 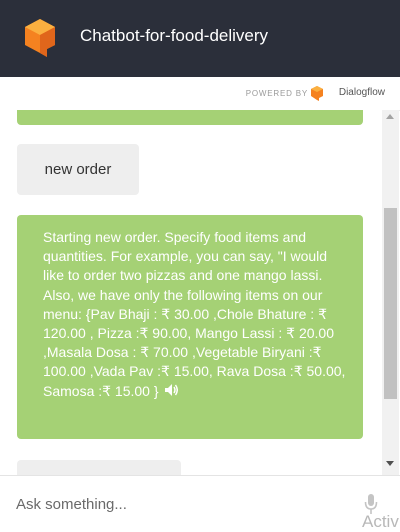 What do you see at coordinates (390, 116) in the screenshot?
I see `scroll-up-arrow-icon` at bounding box center [390, 116].